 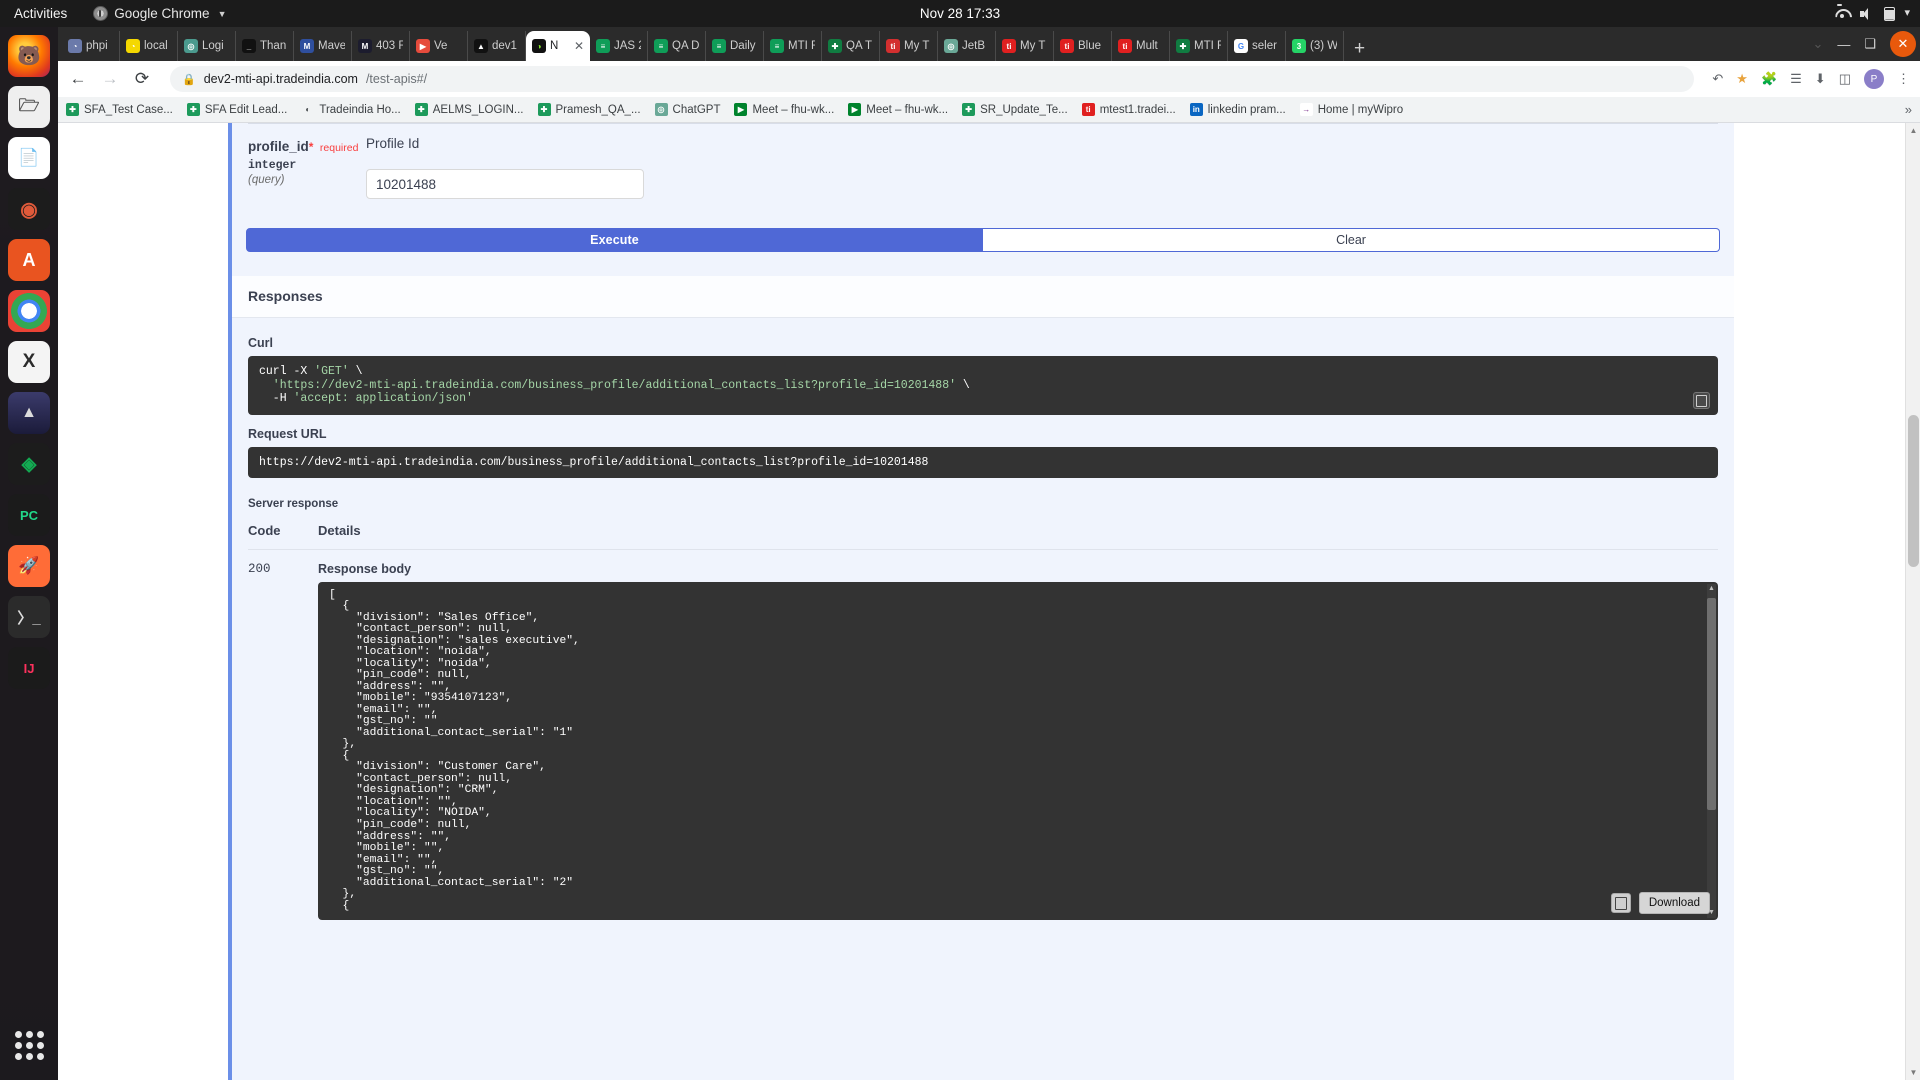 I want to click on browser-tab: ▲ dev1, so click(x=497, y=46).